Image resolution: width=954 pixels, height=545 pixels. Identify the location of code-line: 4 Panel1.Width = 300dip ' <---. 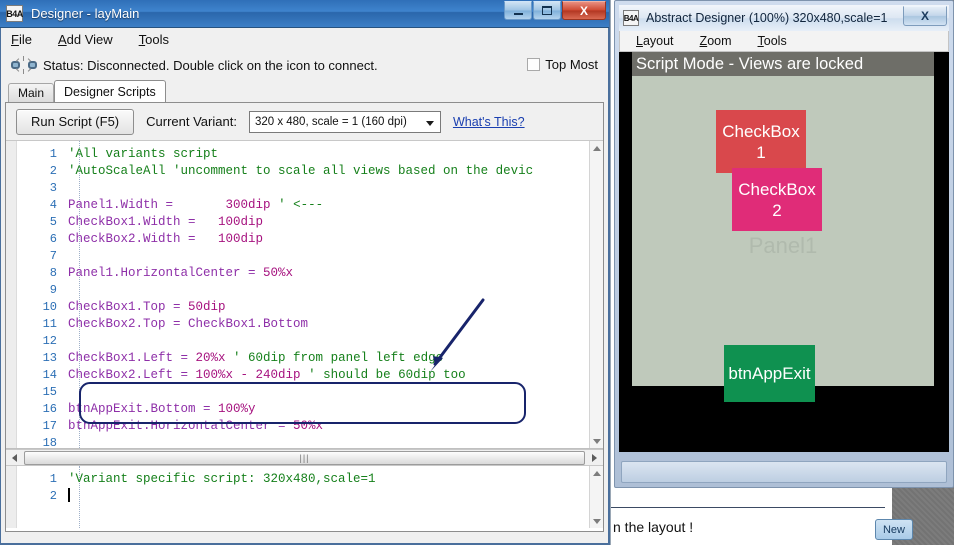
(297, 205).